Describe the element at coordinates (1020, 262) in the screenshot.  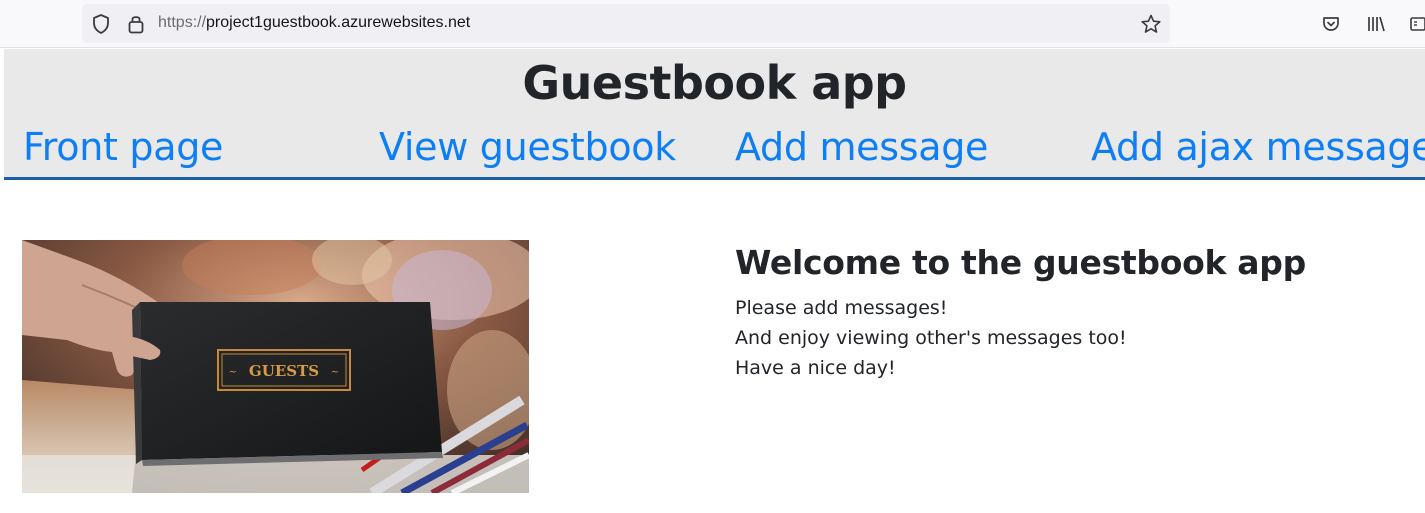
I see `welcome-heading: Welcome to the guestbook app` at that location.